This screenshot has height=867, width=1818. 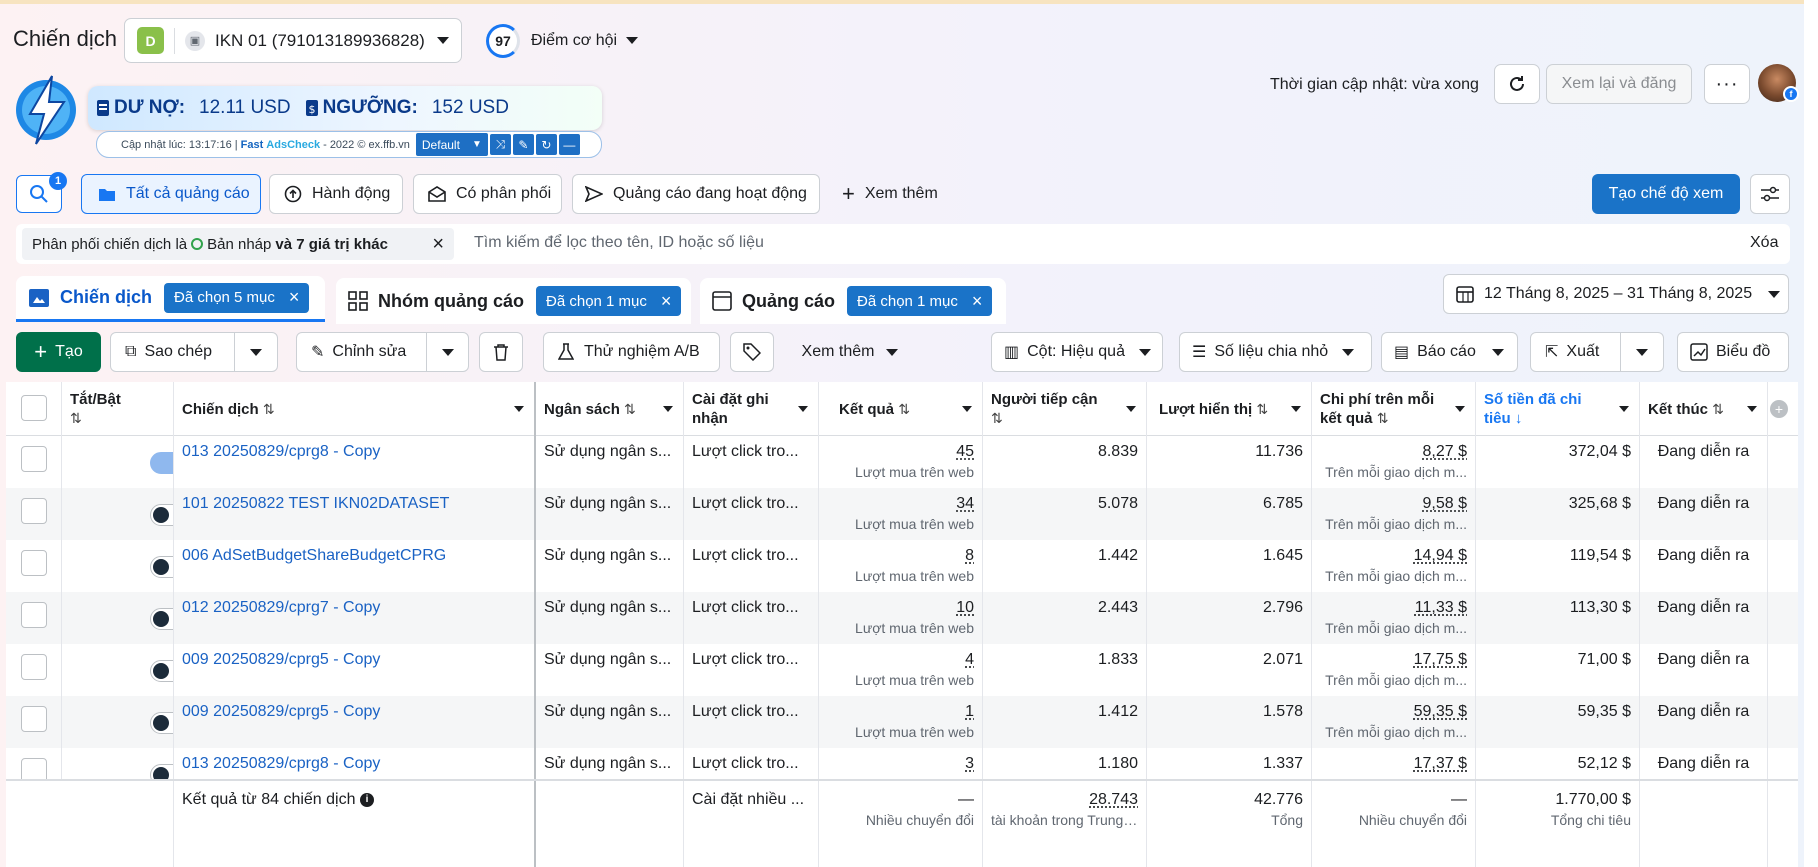 I want to click on edit-dropdown, so click(x=447, y=352).